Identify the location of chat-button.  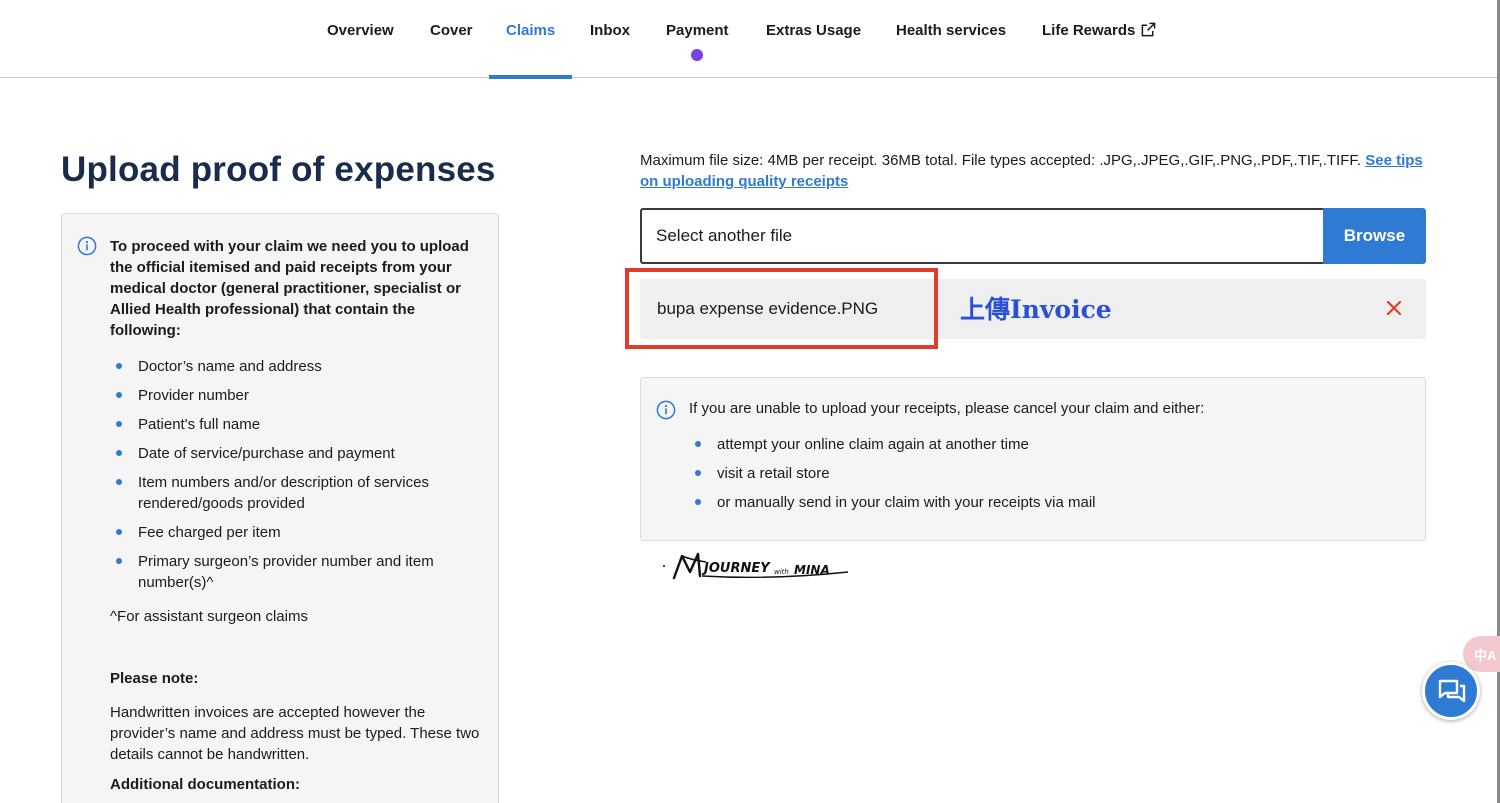
(1451, 691).